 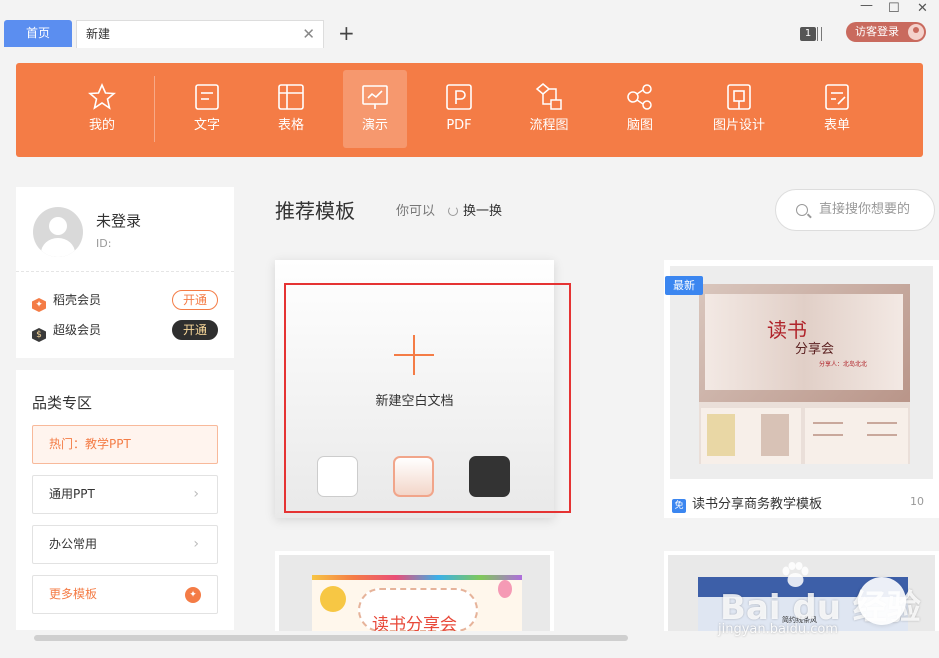 What do you see at coordinates (922, 8) in the screenshot?
I see `close-window-button: ✕` at bounding box center [922, 8].